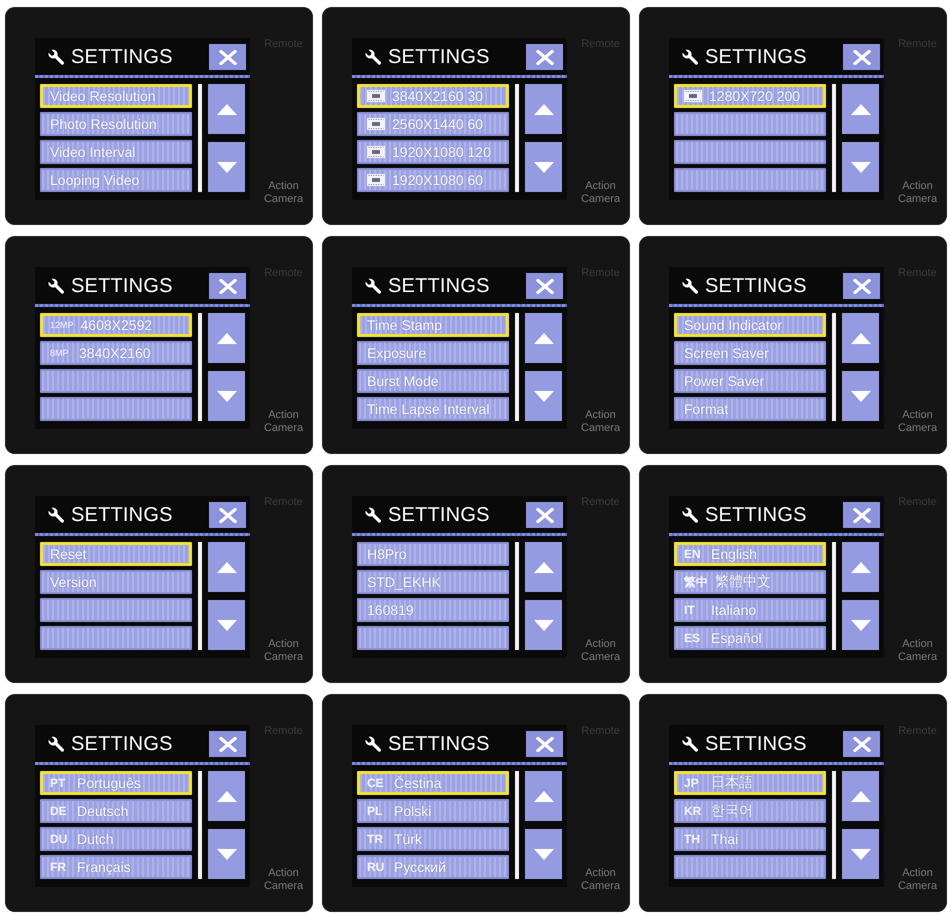  Describe the element at coordinates (116, 96) in the screenshot. I see `menu-item: Video Resolution` at that location.